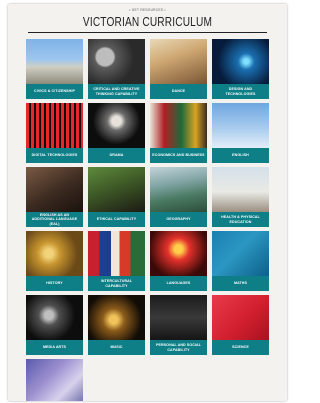 The height and width of the screenshot is (403, 320). I want to click on subject-tile: MUSIC, so click(116, 325).